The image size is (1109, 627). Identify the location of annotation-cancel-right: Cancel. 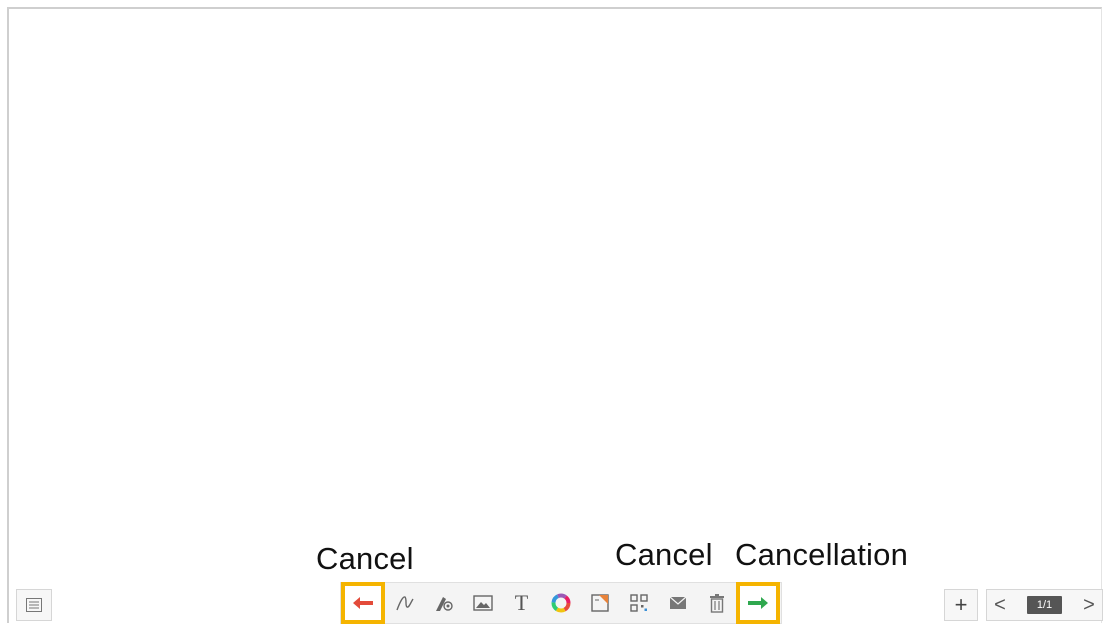
(664, 554).